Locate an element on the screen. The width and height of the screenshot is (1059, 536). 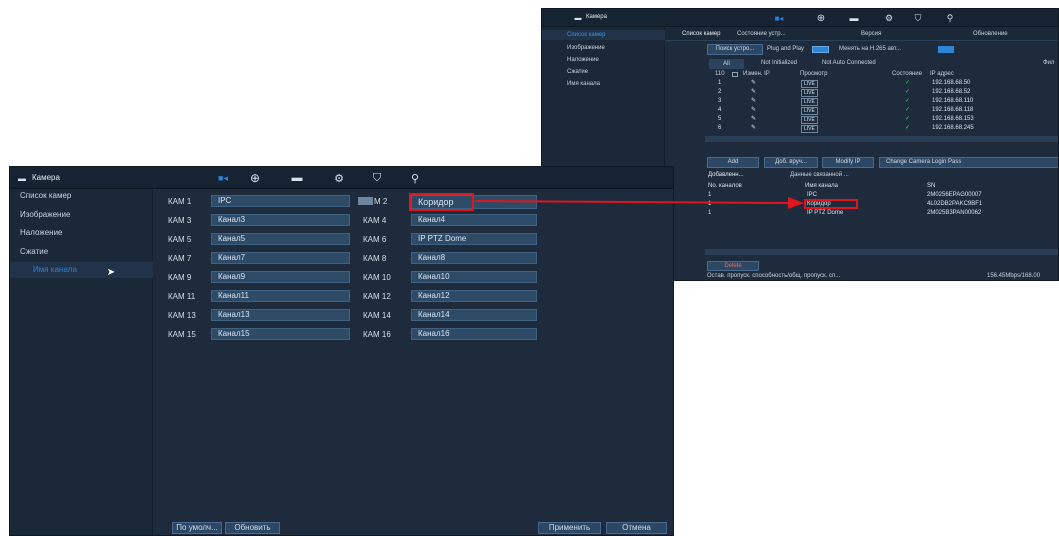
annotation-arrow is located at coordinates (639, 203).